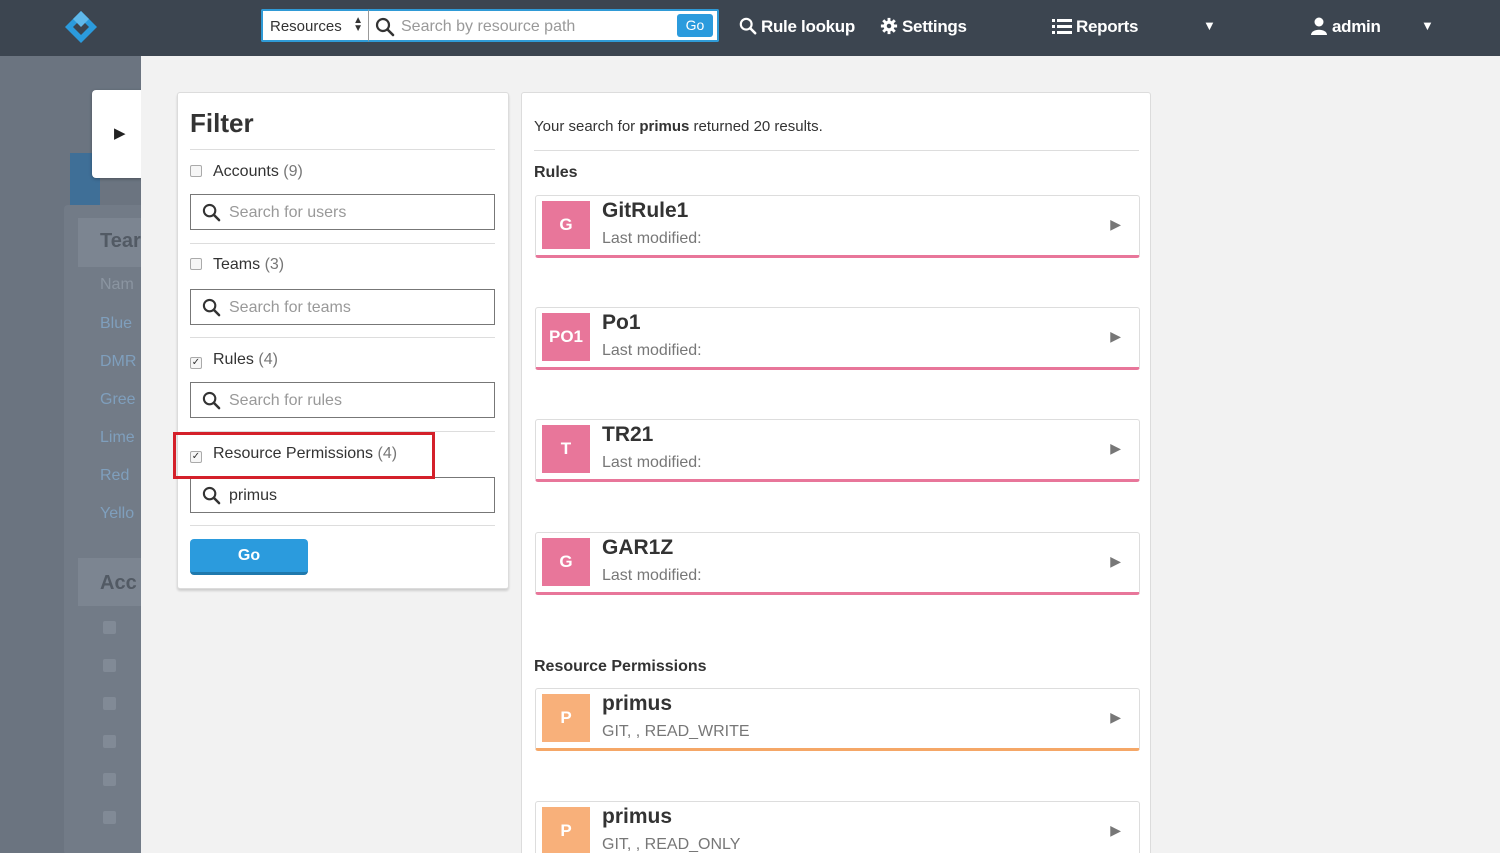 Image resolution: width=1500 pixels, height=853 pixels. What do you see at coordinates (797, 27) in the screenshot?
I see `rule-lookup-link: Rule lookup` at bounding box center [797, 27].